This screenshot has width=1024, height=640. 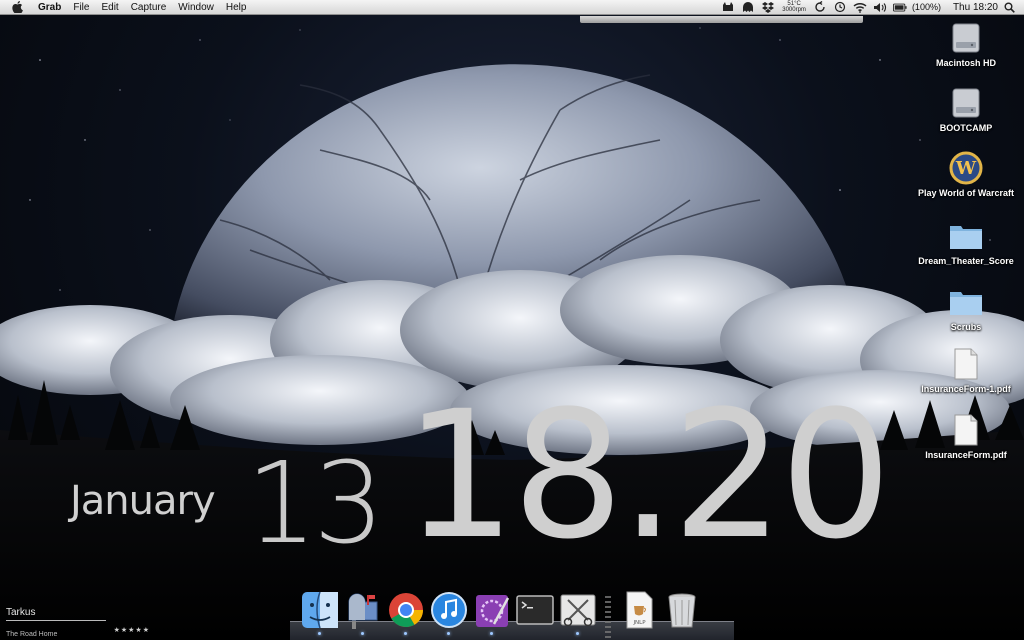 I want to click on menu-capture: Capture, so click(x=149, y=7).